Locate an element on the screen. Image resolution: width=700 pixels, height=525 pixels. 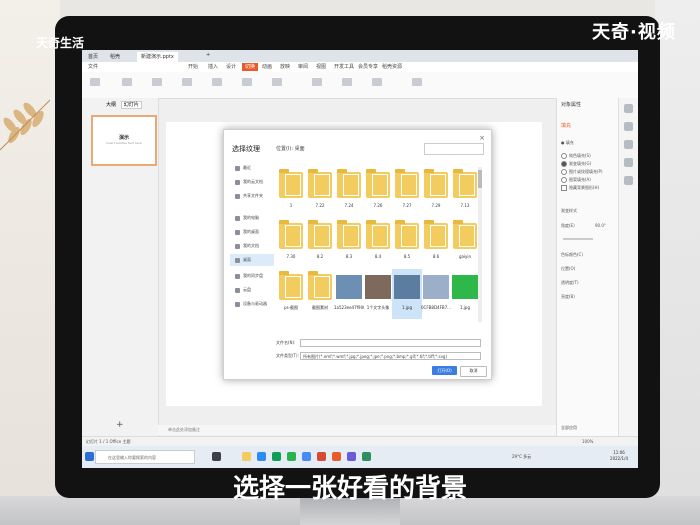
menu-transition: 切换 is located at coordinates (250, 67).